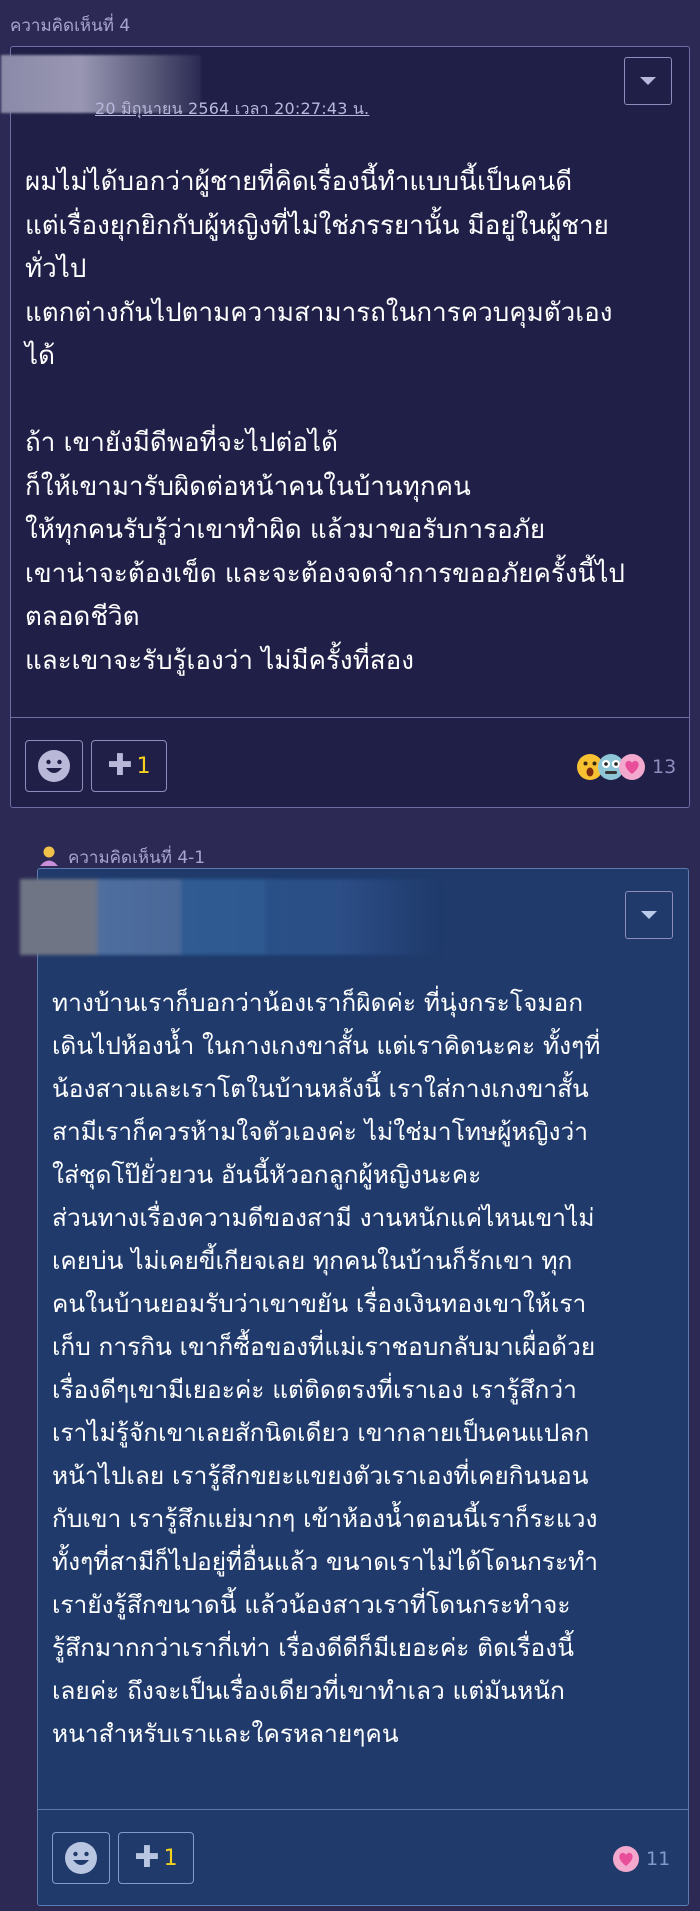  What do you see at coordinates (49, 856) in the screenshot?
I see `user-icon` at bounding box center [49, 856].